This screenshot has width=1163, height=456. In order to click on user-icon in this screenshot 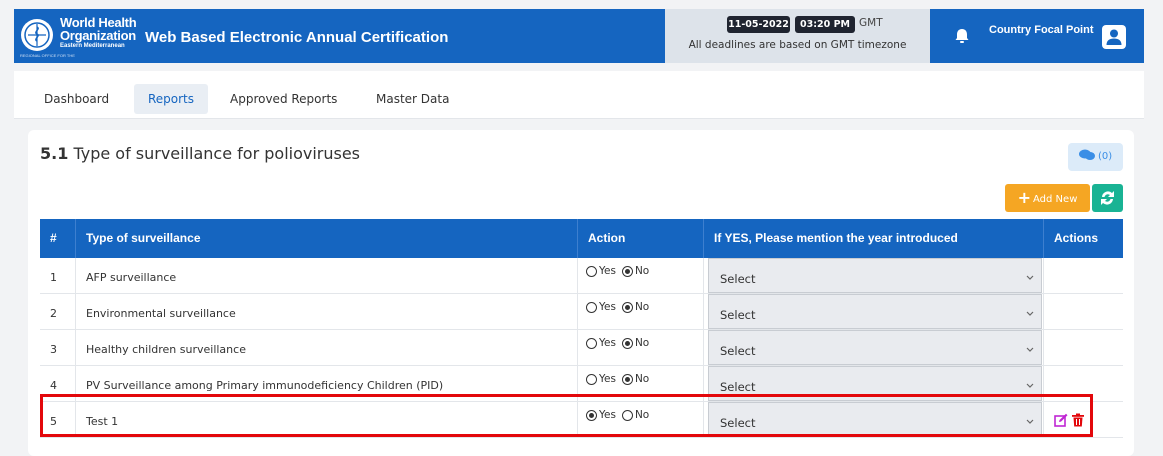, I will do `click(1114, 37)`.